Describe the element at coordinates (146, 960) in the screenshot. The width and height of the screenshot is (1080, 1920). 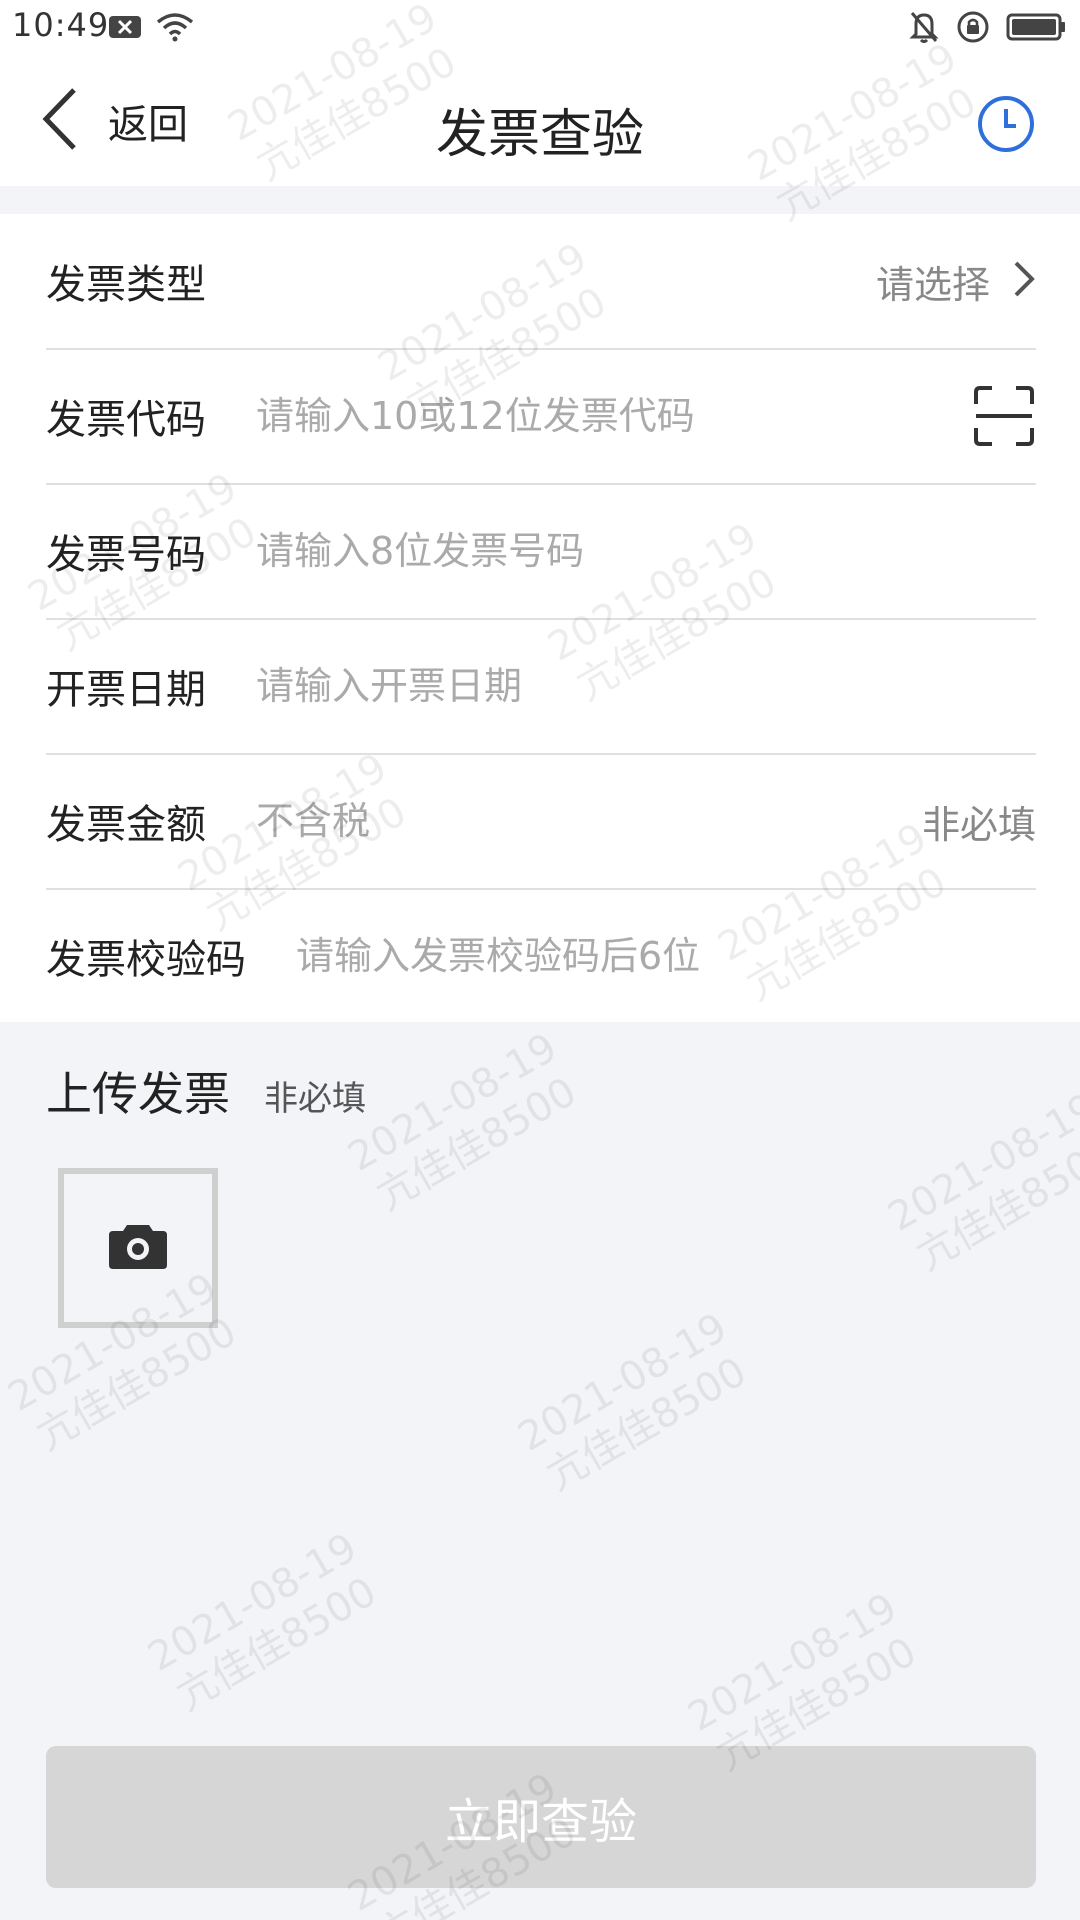
I see `check-code-label: 发票校验码` at that location.